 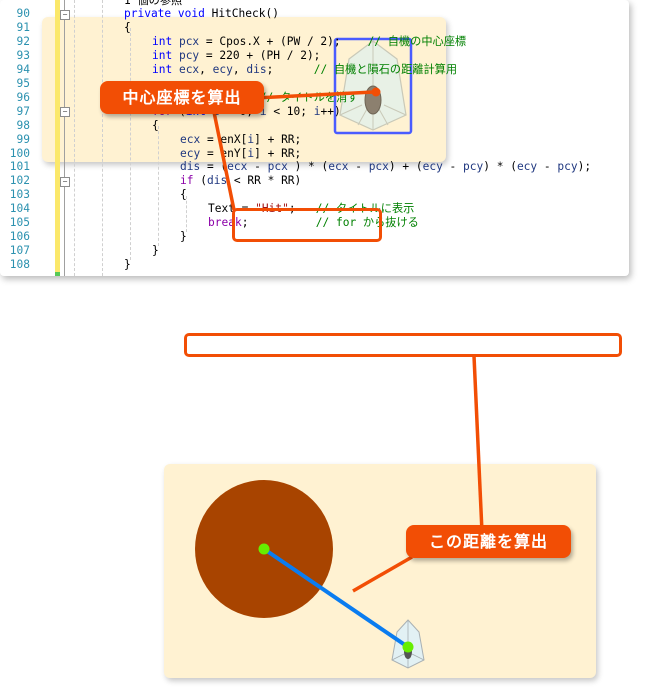 I want to click on center-callout: 中心座標を算出, so click(x=182, y=97).